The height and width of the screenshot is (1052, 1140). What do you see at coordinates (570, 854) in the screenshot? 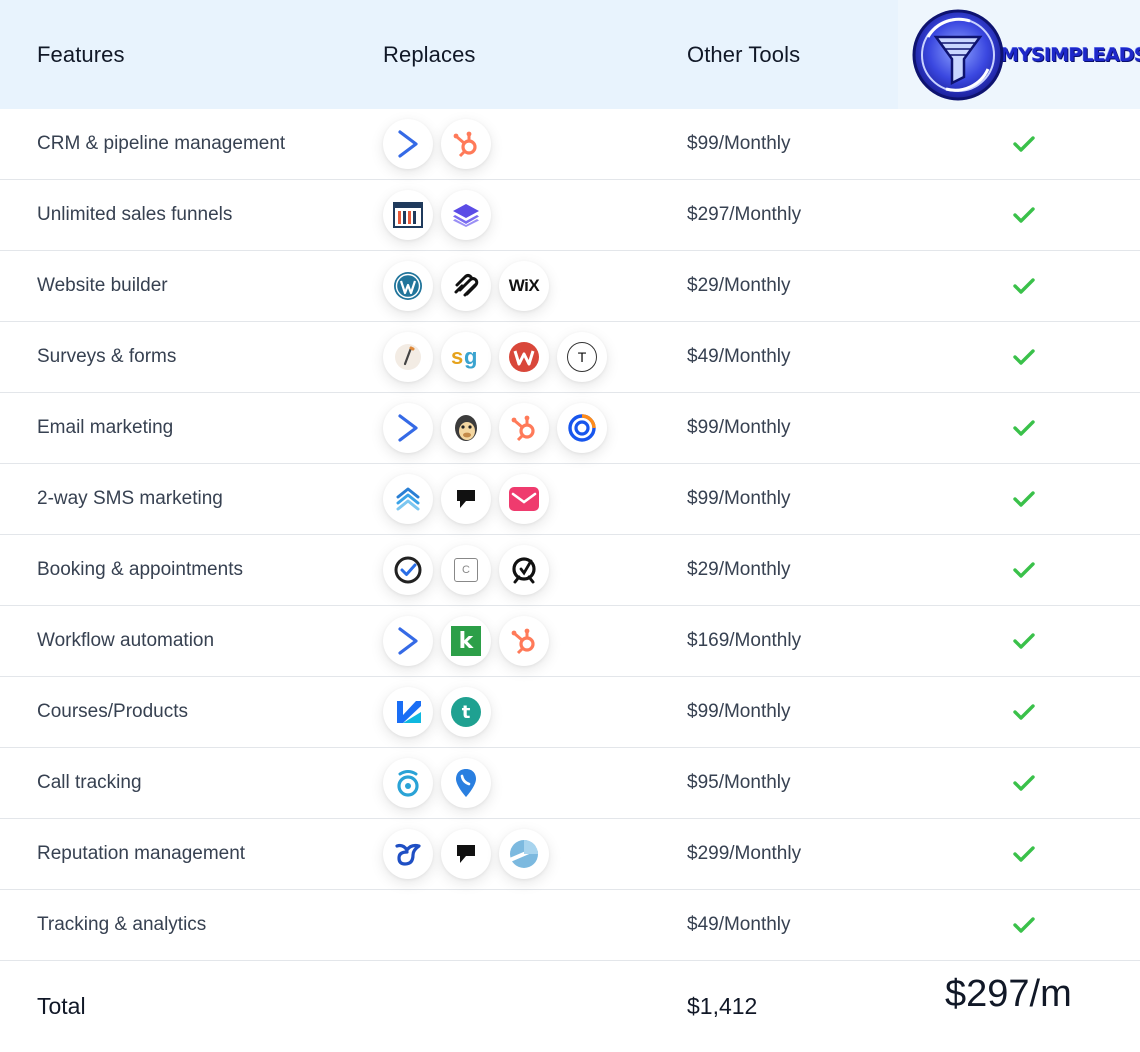
I see `table-row: Reputation management $299/Monthly` at bounding box center [570, 854].